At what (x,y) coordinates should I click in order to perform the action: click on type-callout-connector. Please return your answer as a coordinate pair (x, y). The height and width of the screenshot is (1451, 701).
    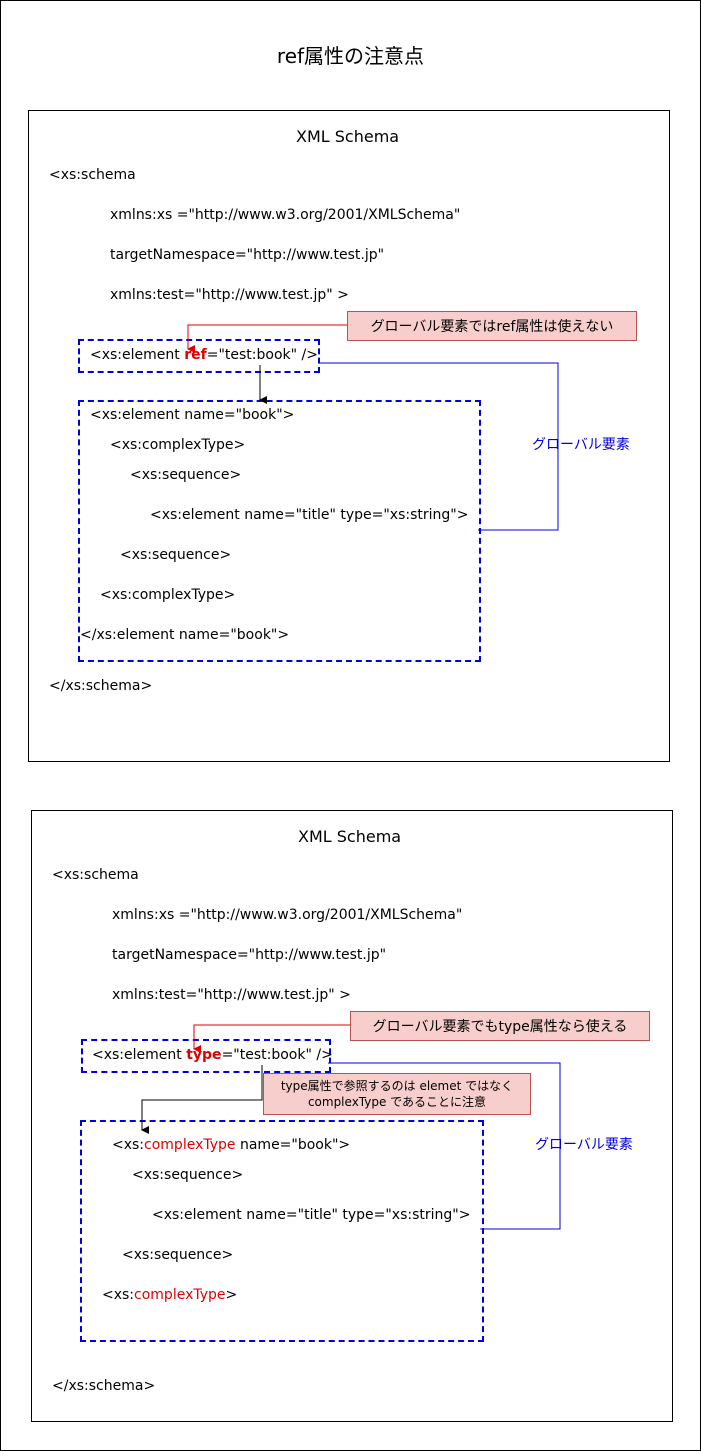
    Looking at the image, I should click on (271, 1038).